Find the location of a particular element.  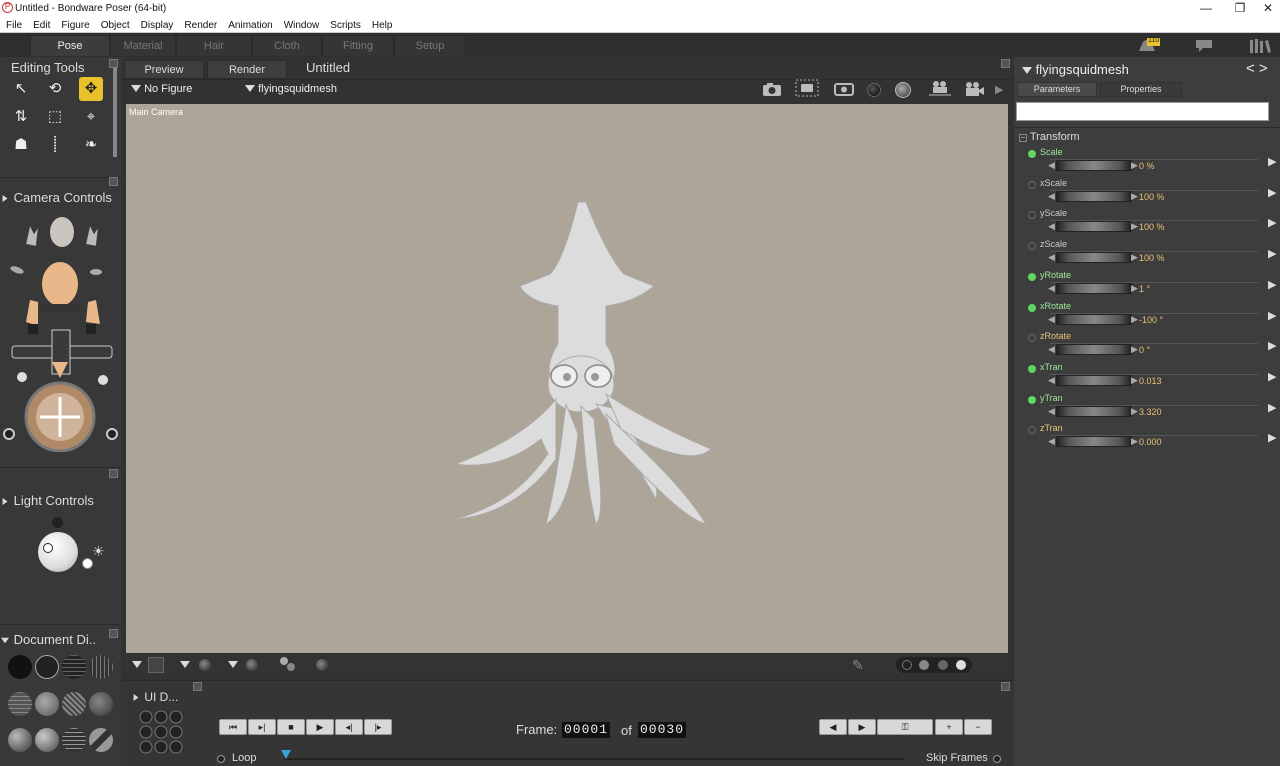

remove-keyframe-button: − is located at coordinates (978, 727).